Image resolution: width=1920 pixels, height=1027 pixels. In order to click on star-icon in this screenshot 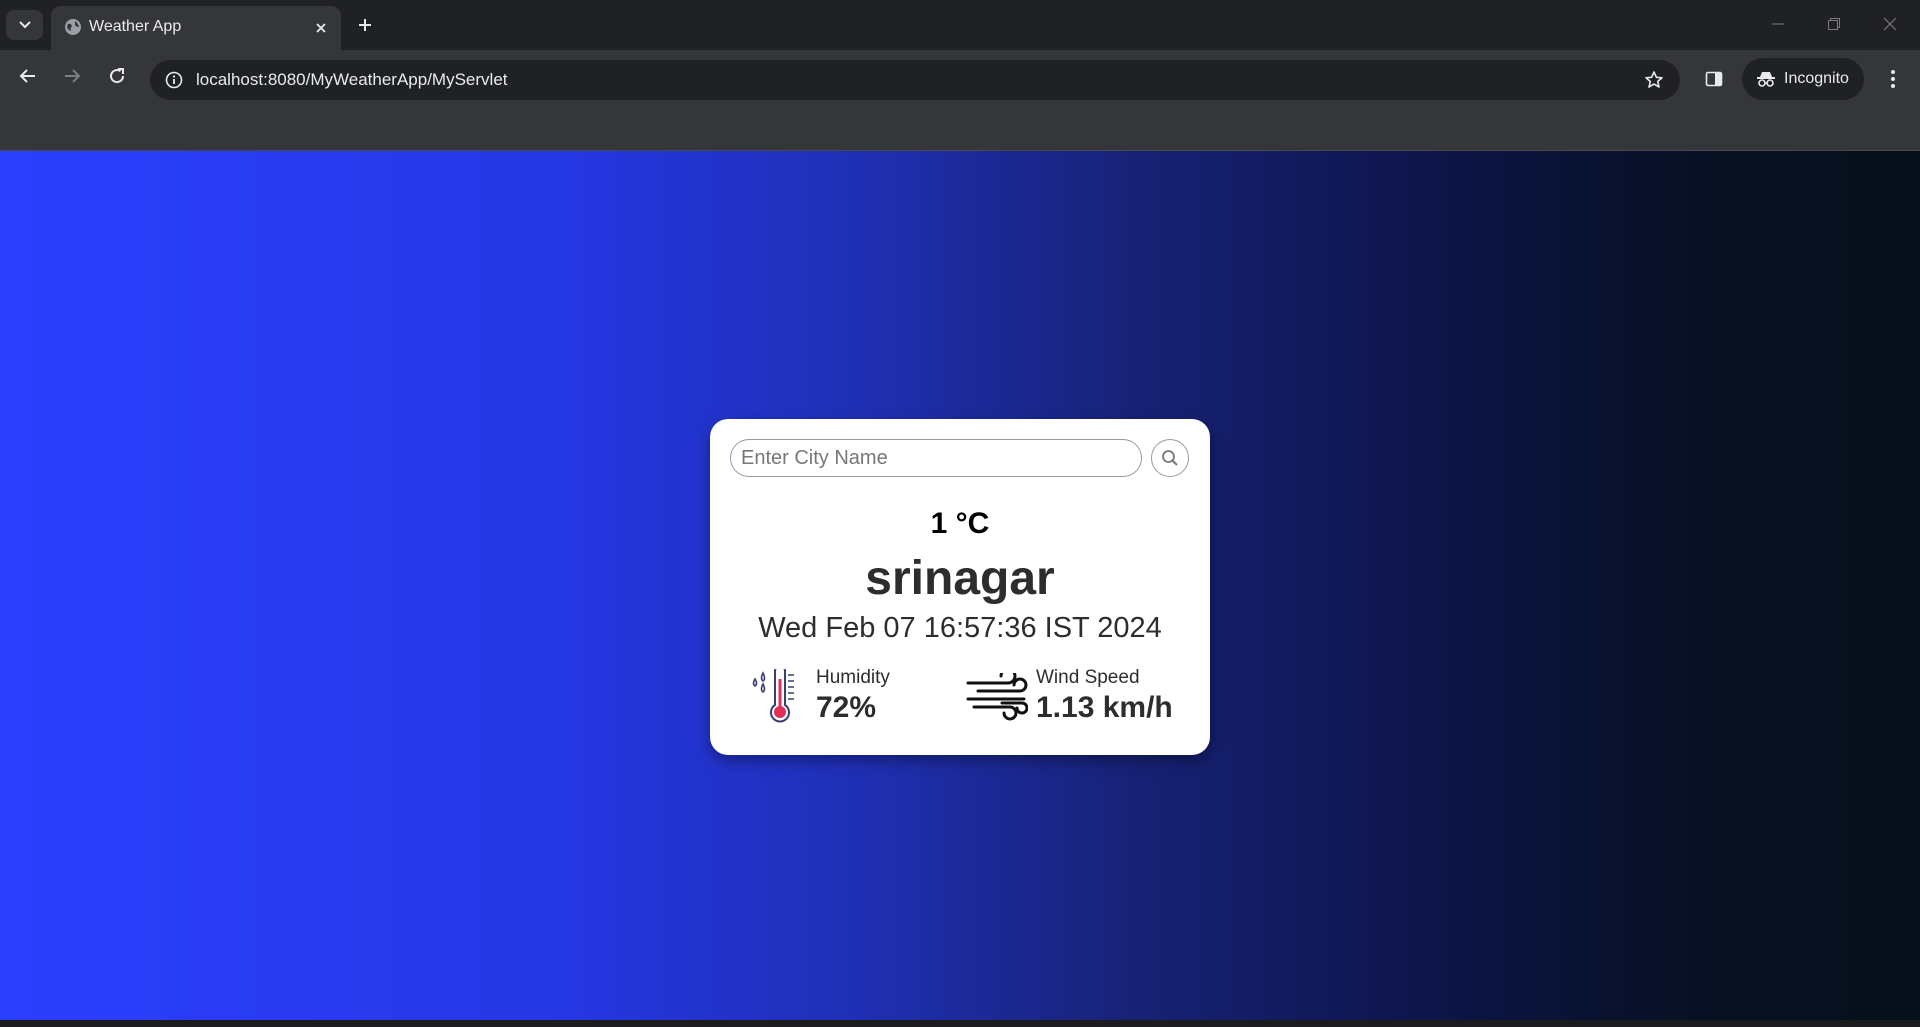, I will do `click(1654, 79)`.